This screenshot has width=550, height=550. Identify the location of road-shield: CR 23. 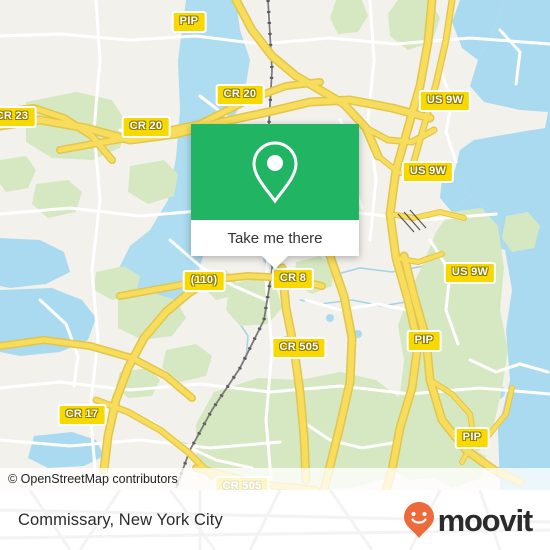
(18, 117).